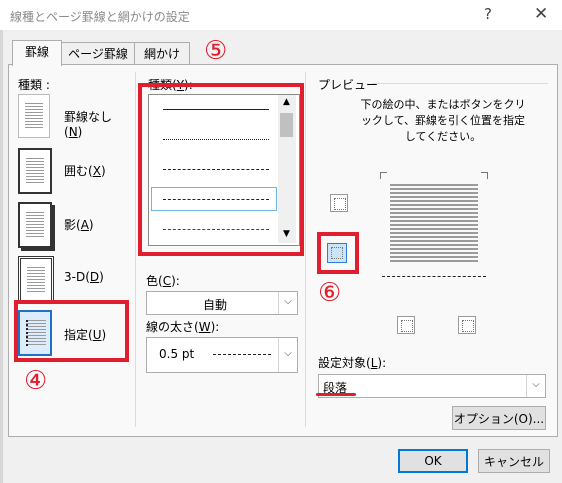 The width and height of the screenshot is (562, 483). What do you see at coordinates (443, 120) in the screenshot?
I see `preview-instructions: 下の絵の中、またはボタンをクリックして、罫線を引く位置を指定してください。` at bounding box center [443, 120].